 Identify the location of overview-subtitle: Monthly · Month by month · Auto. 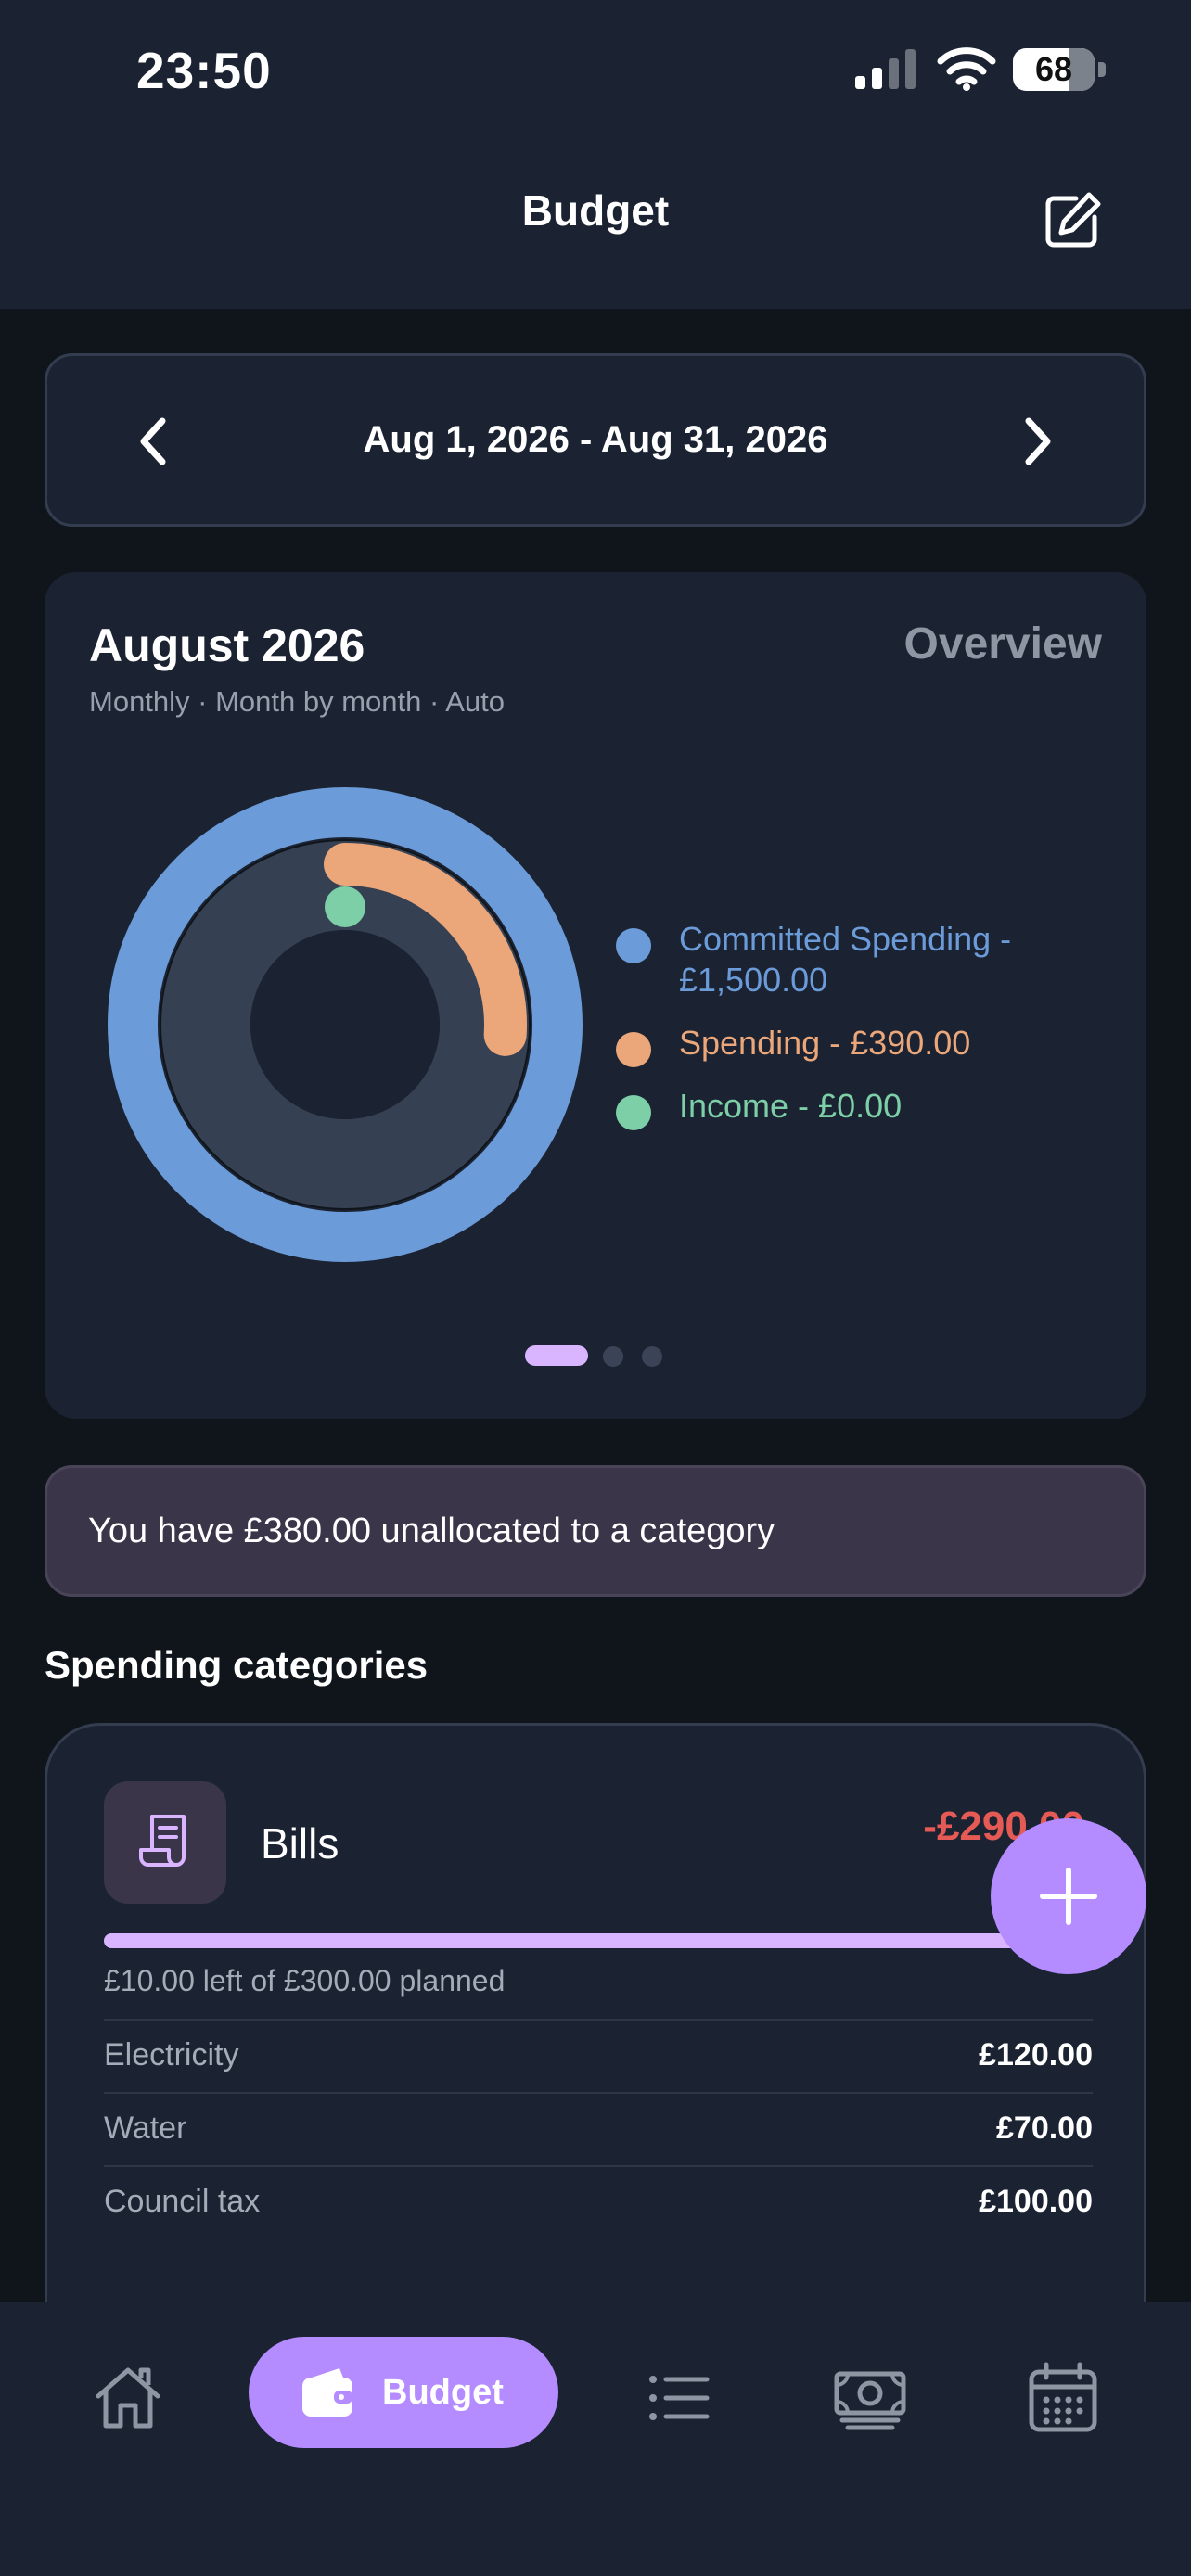
(297, 702).